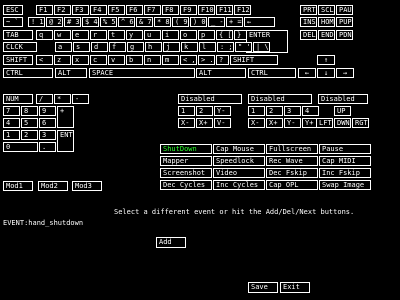  I want to click on key-capslock: CLCK, so click(20, 47).